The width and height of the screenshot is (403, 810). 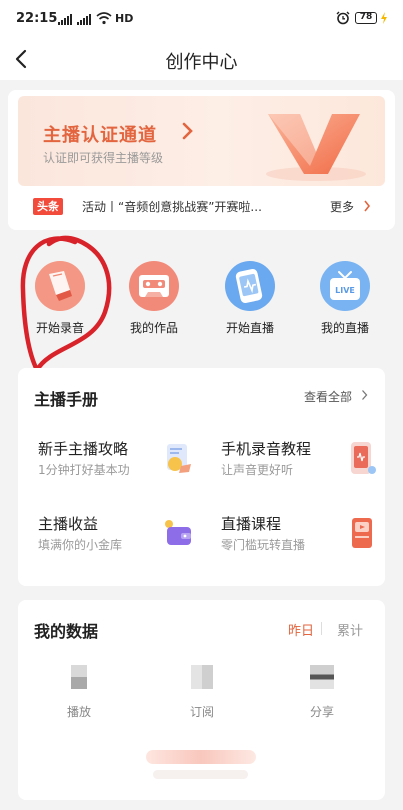 I want to click on stat-label: 分享, so click(x=321, y=712).